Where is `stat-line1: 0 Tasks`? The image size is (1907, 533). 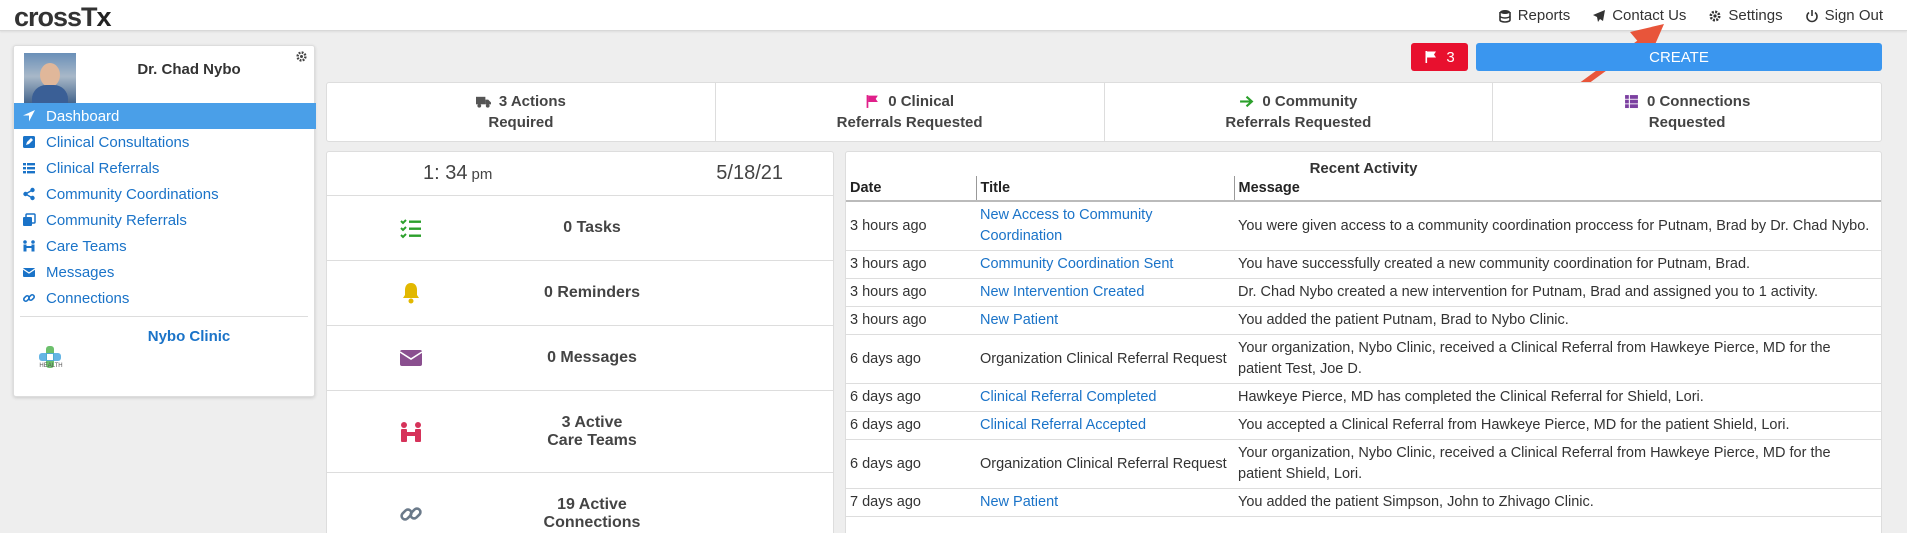
stat-line1: 0 Tasks is located at coordinates (592, 227).